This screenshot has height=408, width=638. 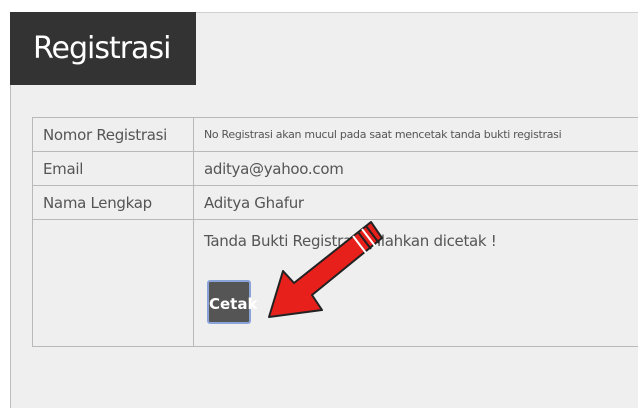 I want to click on row-value-email: aditya@yahoo.com, so click(x=415, y=168).